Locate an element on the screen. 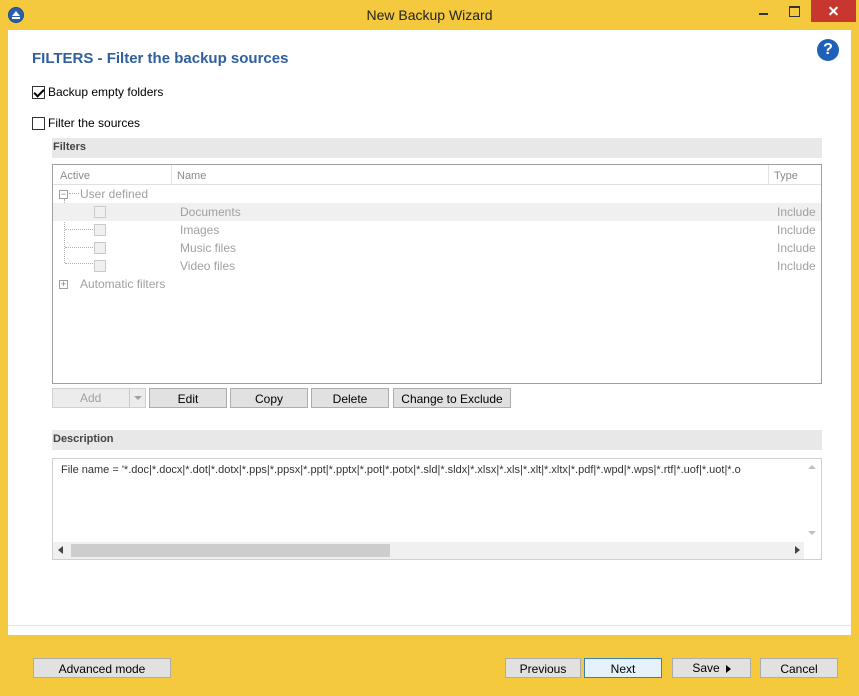 The image size is (859, 696). collapse-icon: − is located at coordinates (63, 194).